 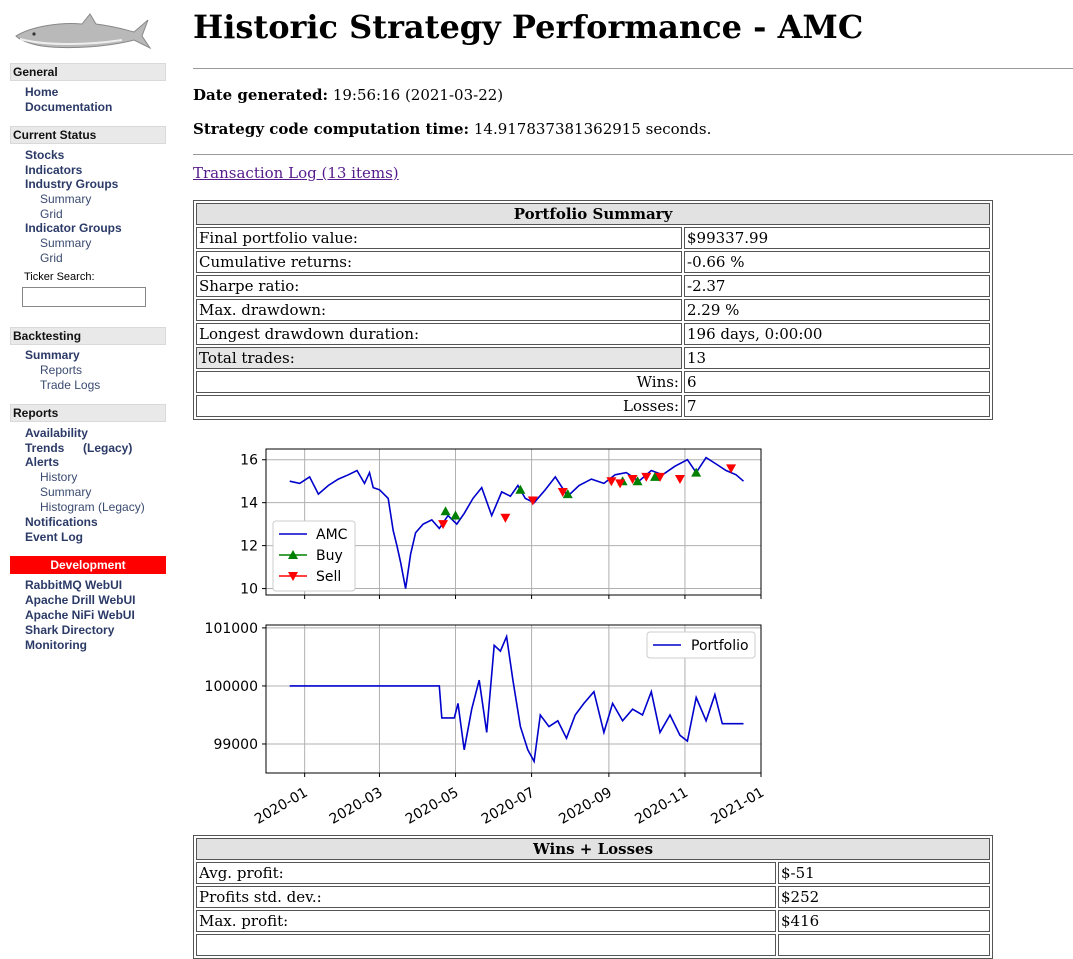 What do you see at coordinates (88, 336) in the screenshot?
I see `section-backtesting: Backtesting` at bounding box center [88, 336].